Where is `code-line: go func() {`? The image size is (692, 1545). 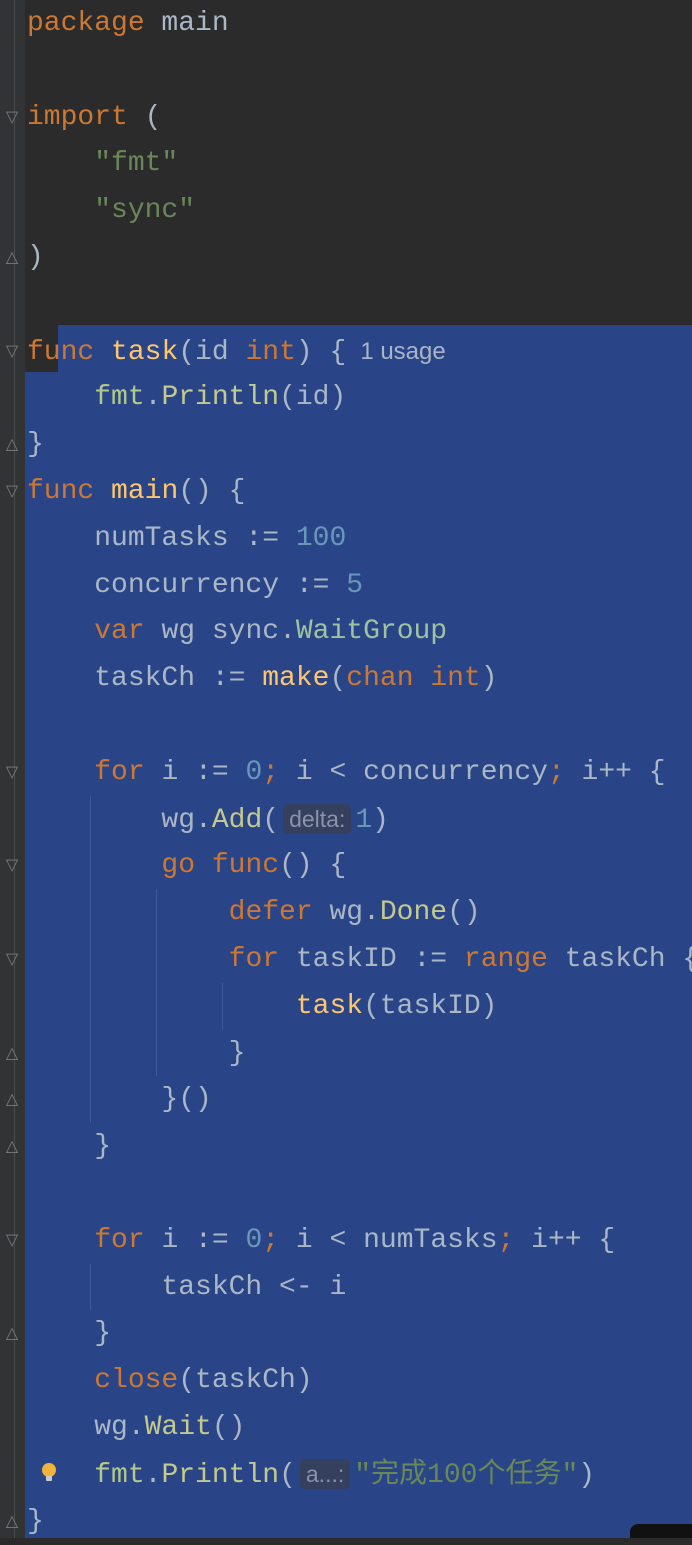 code-line: go func() { is located at coordinates (186, 865).